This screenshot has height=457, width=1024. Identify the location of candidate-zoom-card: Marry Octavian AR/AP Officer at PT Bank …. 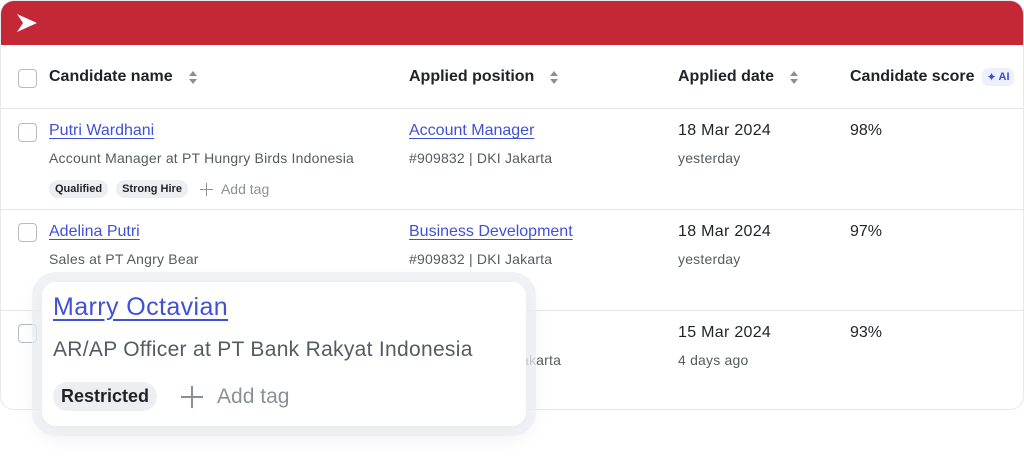
(284, 354).